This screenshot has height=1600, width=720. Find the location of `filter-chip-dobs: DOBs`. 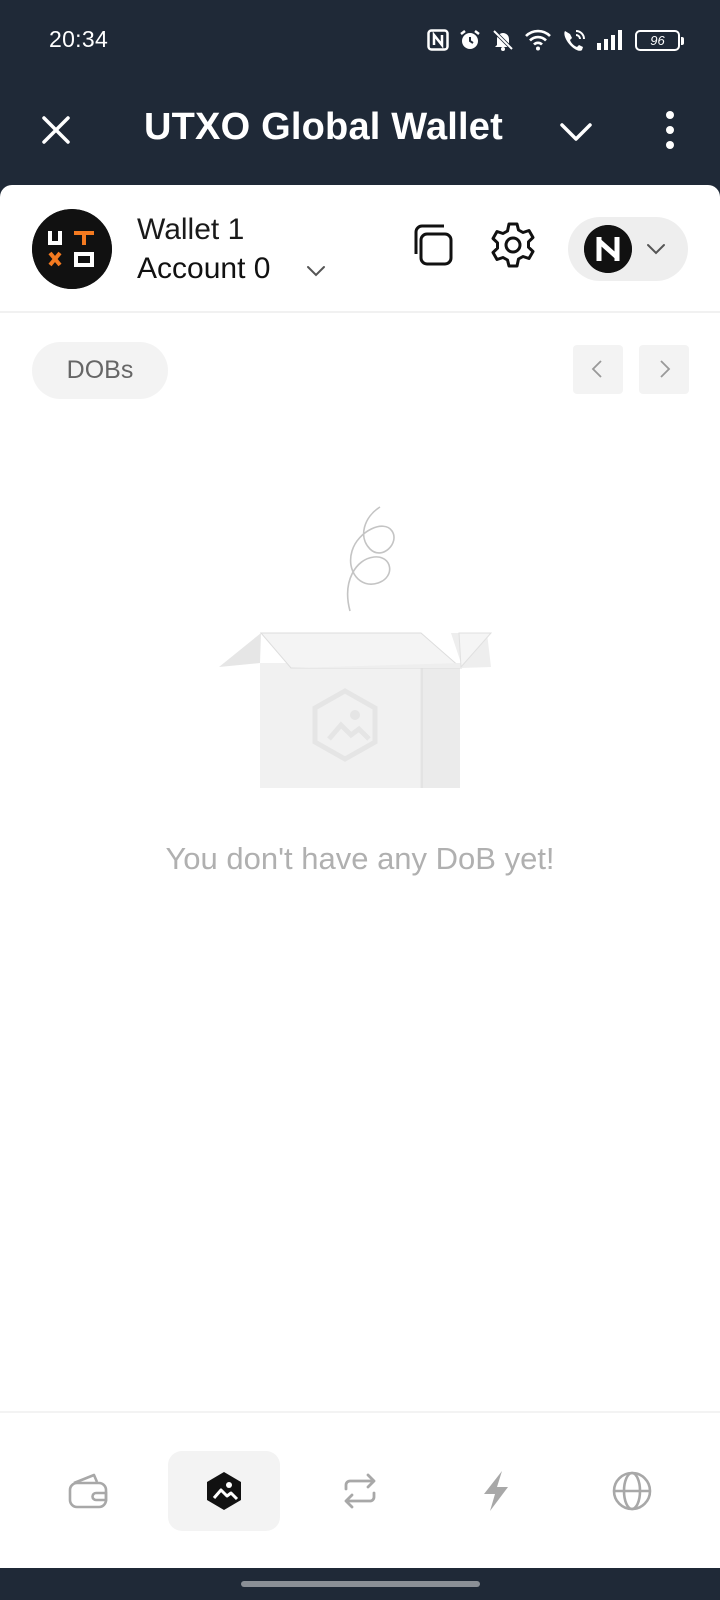

filter-chip-dobs: DOBs is located at coordinates (100, 370).